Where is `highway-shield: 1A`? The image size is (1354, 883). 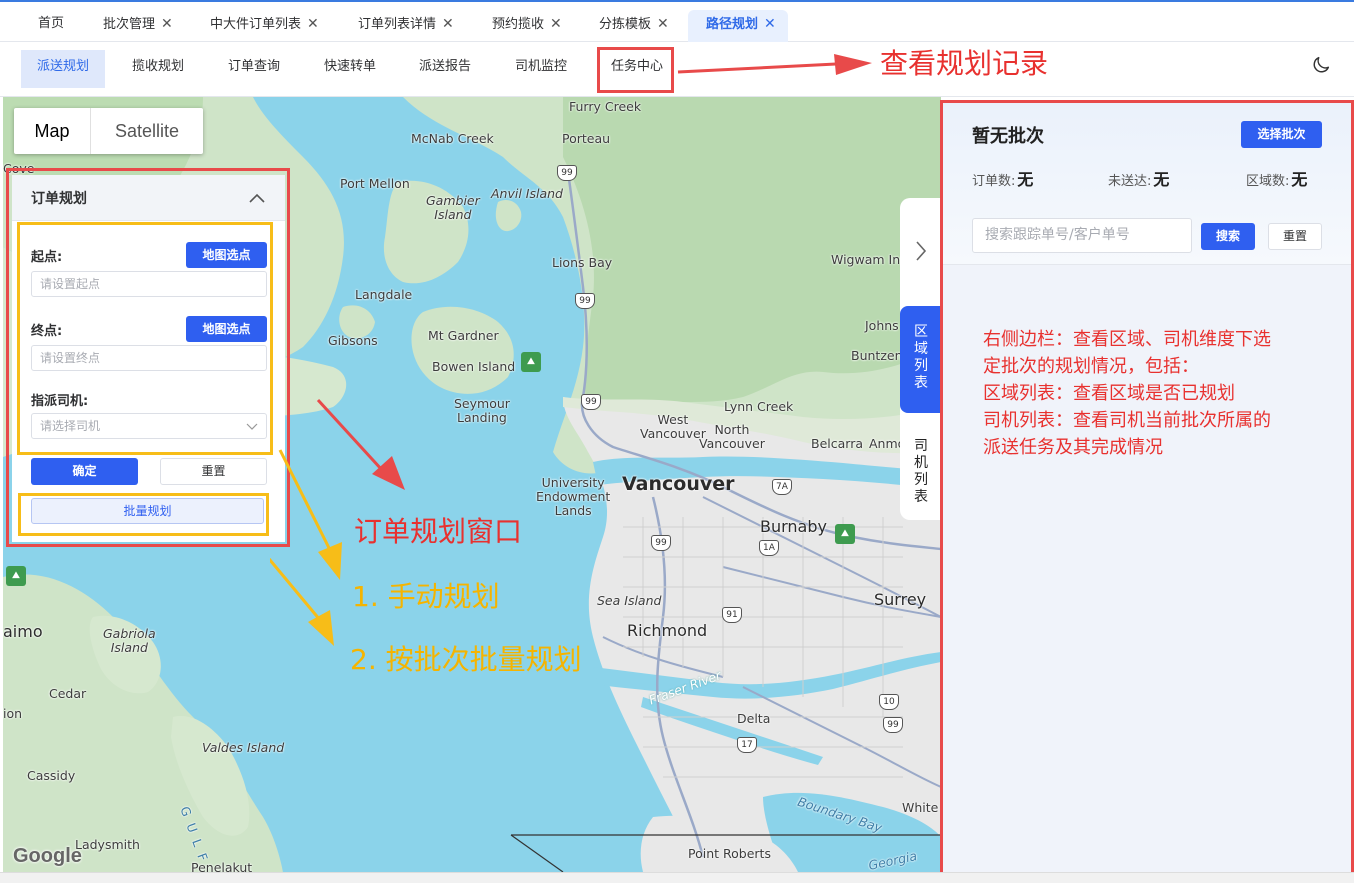 highway-shield: 1A is located at coordinates (769, 548).